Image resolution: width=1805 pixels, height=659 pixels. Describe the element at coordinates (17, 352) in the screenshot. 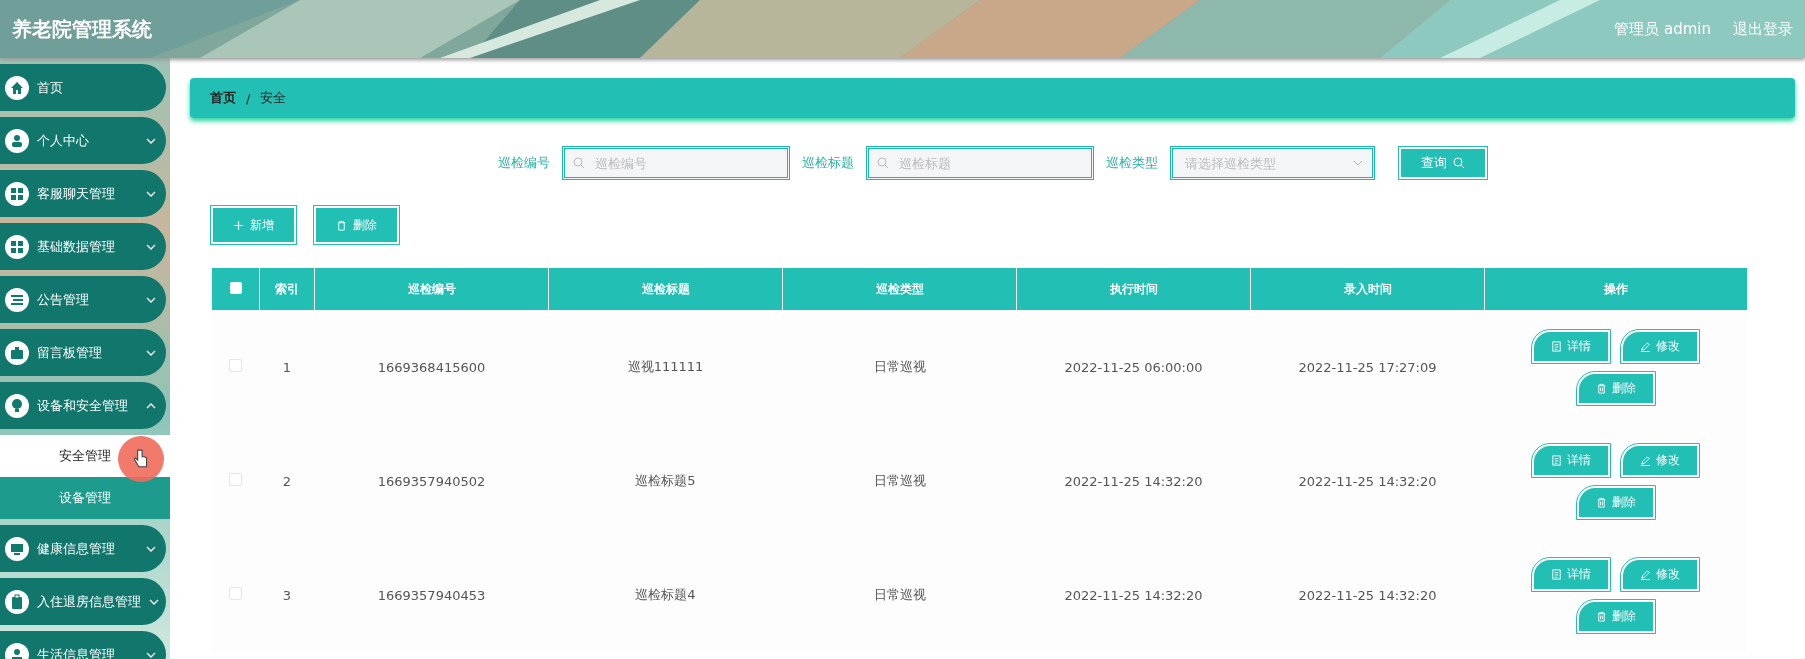

I see `briefcase-icon` at that location.